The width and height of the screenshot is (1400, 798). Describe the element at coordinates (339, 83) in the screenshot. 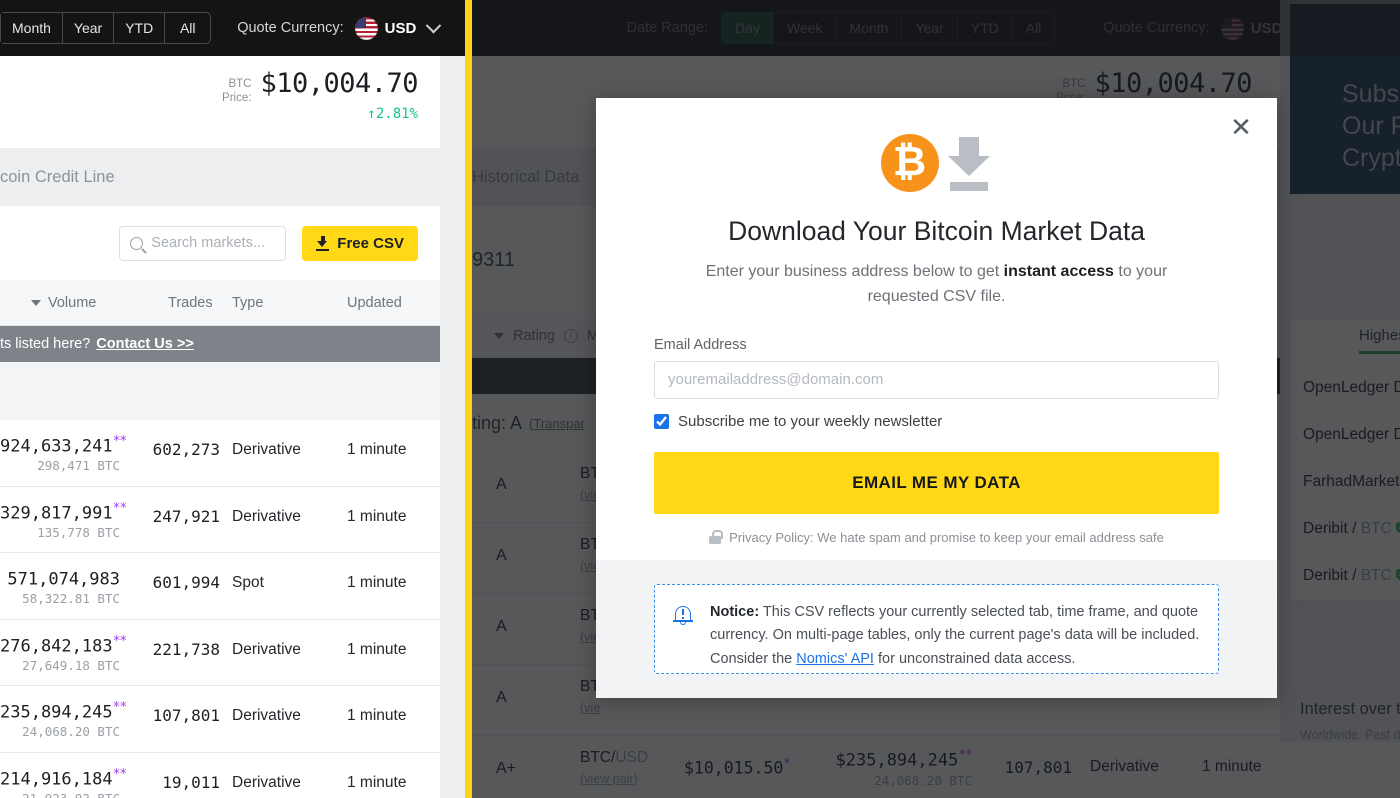

I see `btc-price-value: $10,004.70` at that location.